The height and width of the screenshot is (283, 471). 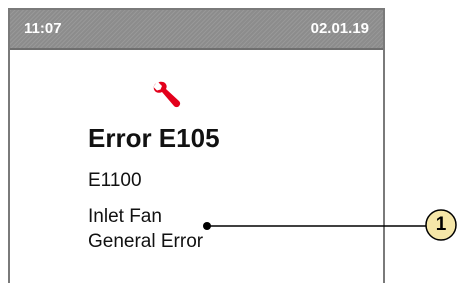 What do you see at coordinates (125, 216) in the screenshot?
I see `error-component: Inlet Fan` at bounding box center [125, 216].